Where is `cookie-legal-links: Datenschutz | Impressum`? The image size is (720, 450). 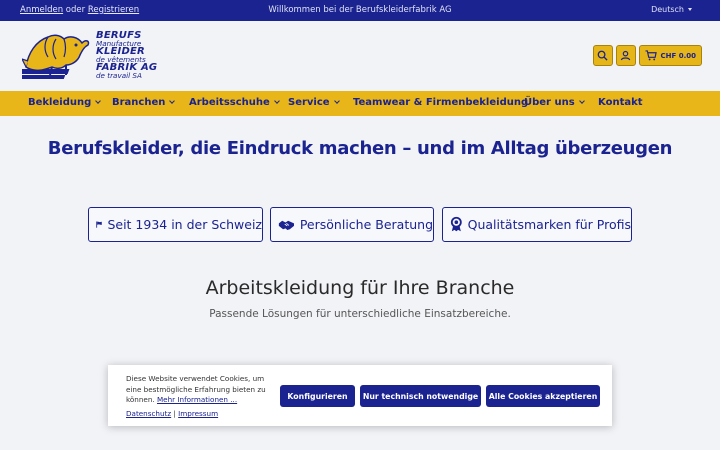
cookie-legal-links: Datenschutz | Impressum is located at coordinates (172, 413).